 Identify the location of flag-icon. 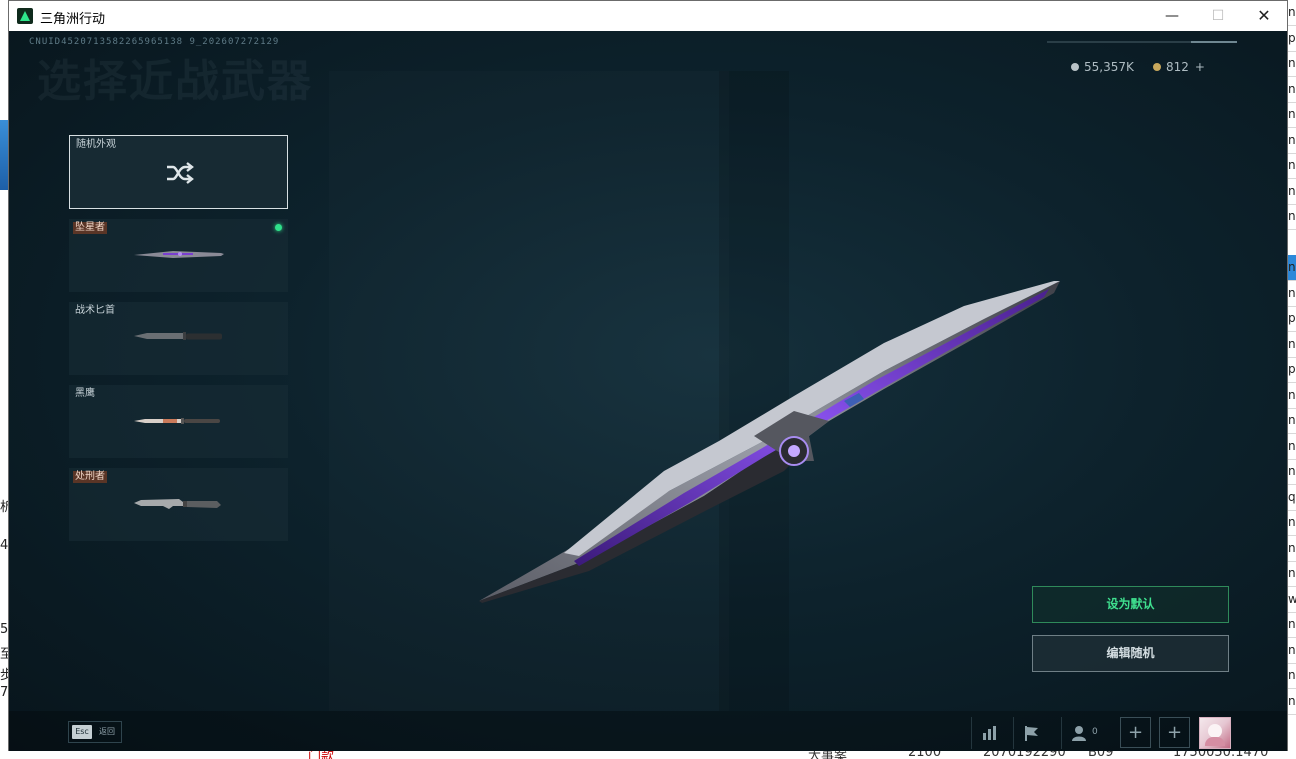
(1031, 733).